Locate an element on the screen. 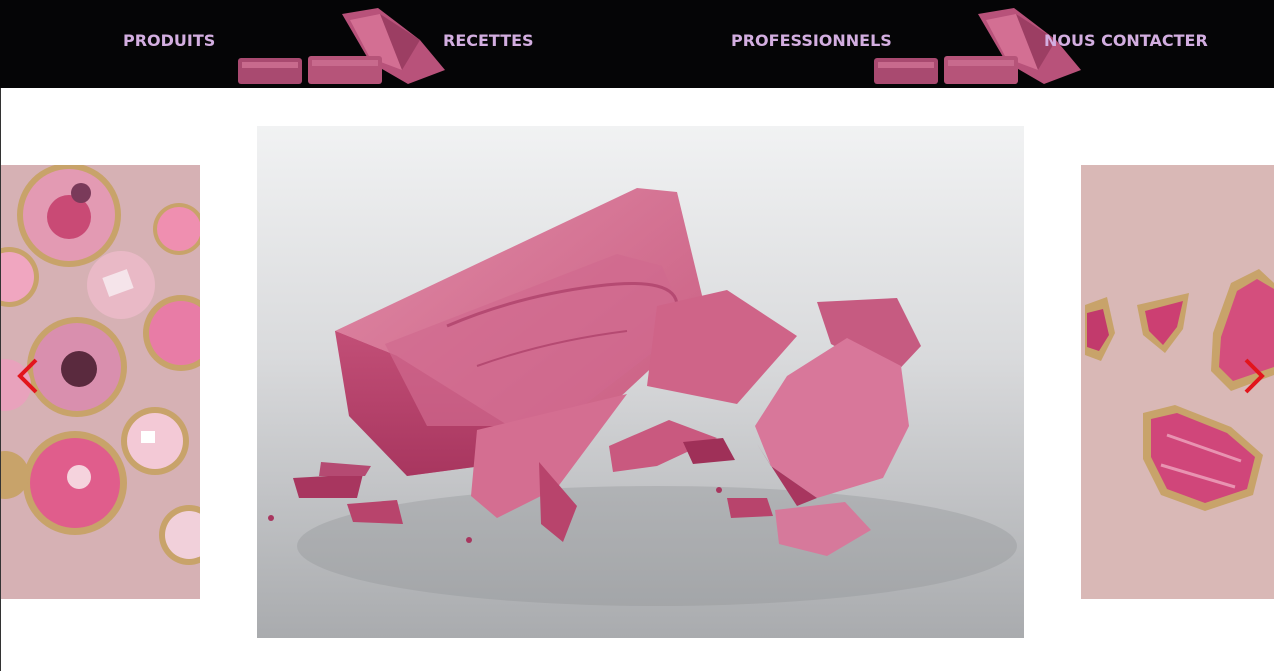 Image resolution: width=1274 pixels, height=671 pixels. nav-link-professionnels: PROFESSIONNELS is located at coordinates (811, 40).